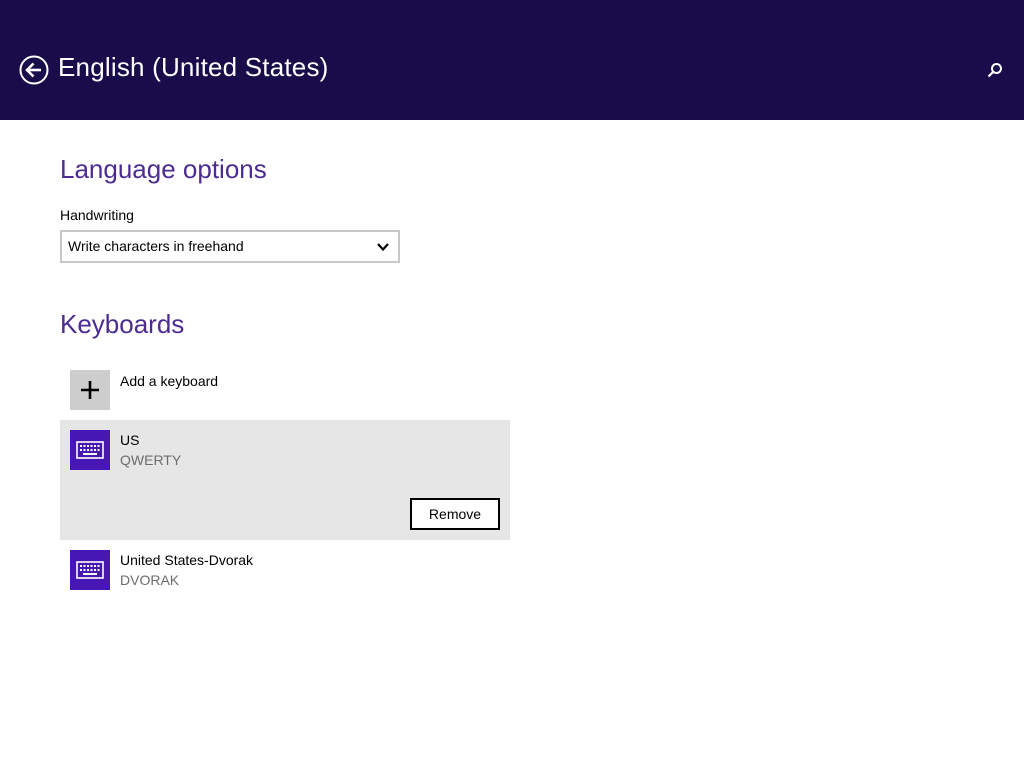 The image size is (1024, 768). Describe the element at coordinates (97, 215) in the screenshot. I see `handwriting-label: Handwriting` at that location.